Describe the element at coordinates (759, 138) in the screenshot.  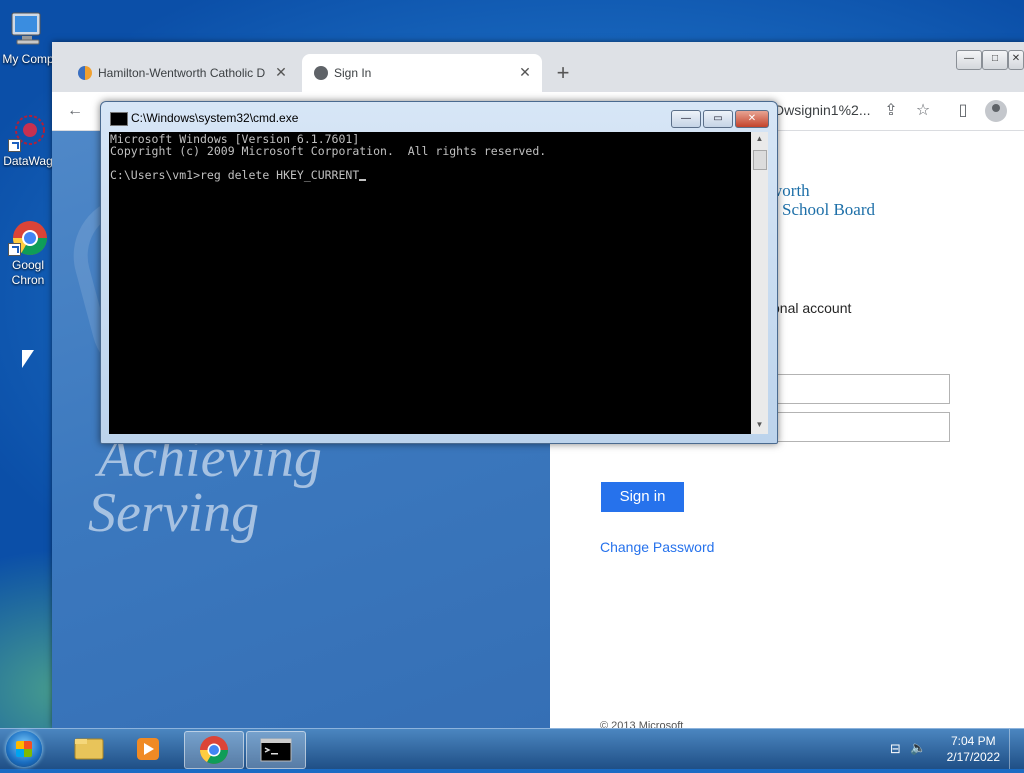
I see `scroll-up-icon: ▲` at that location.